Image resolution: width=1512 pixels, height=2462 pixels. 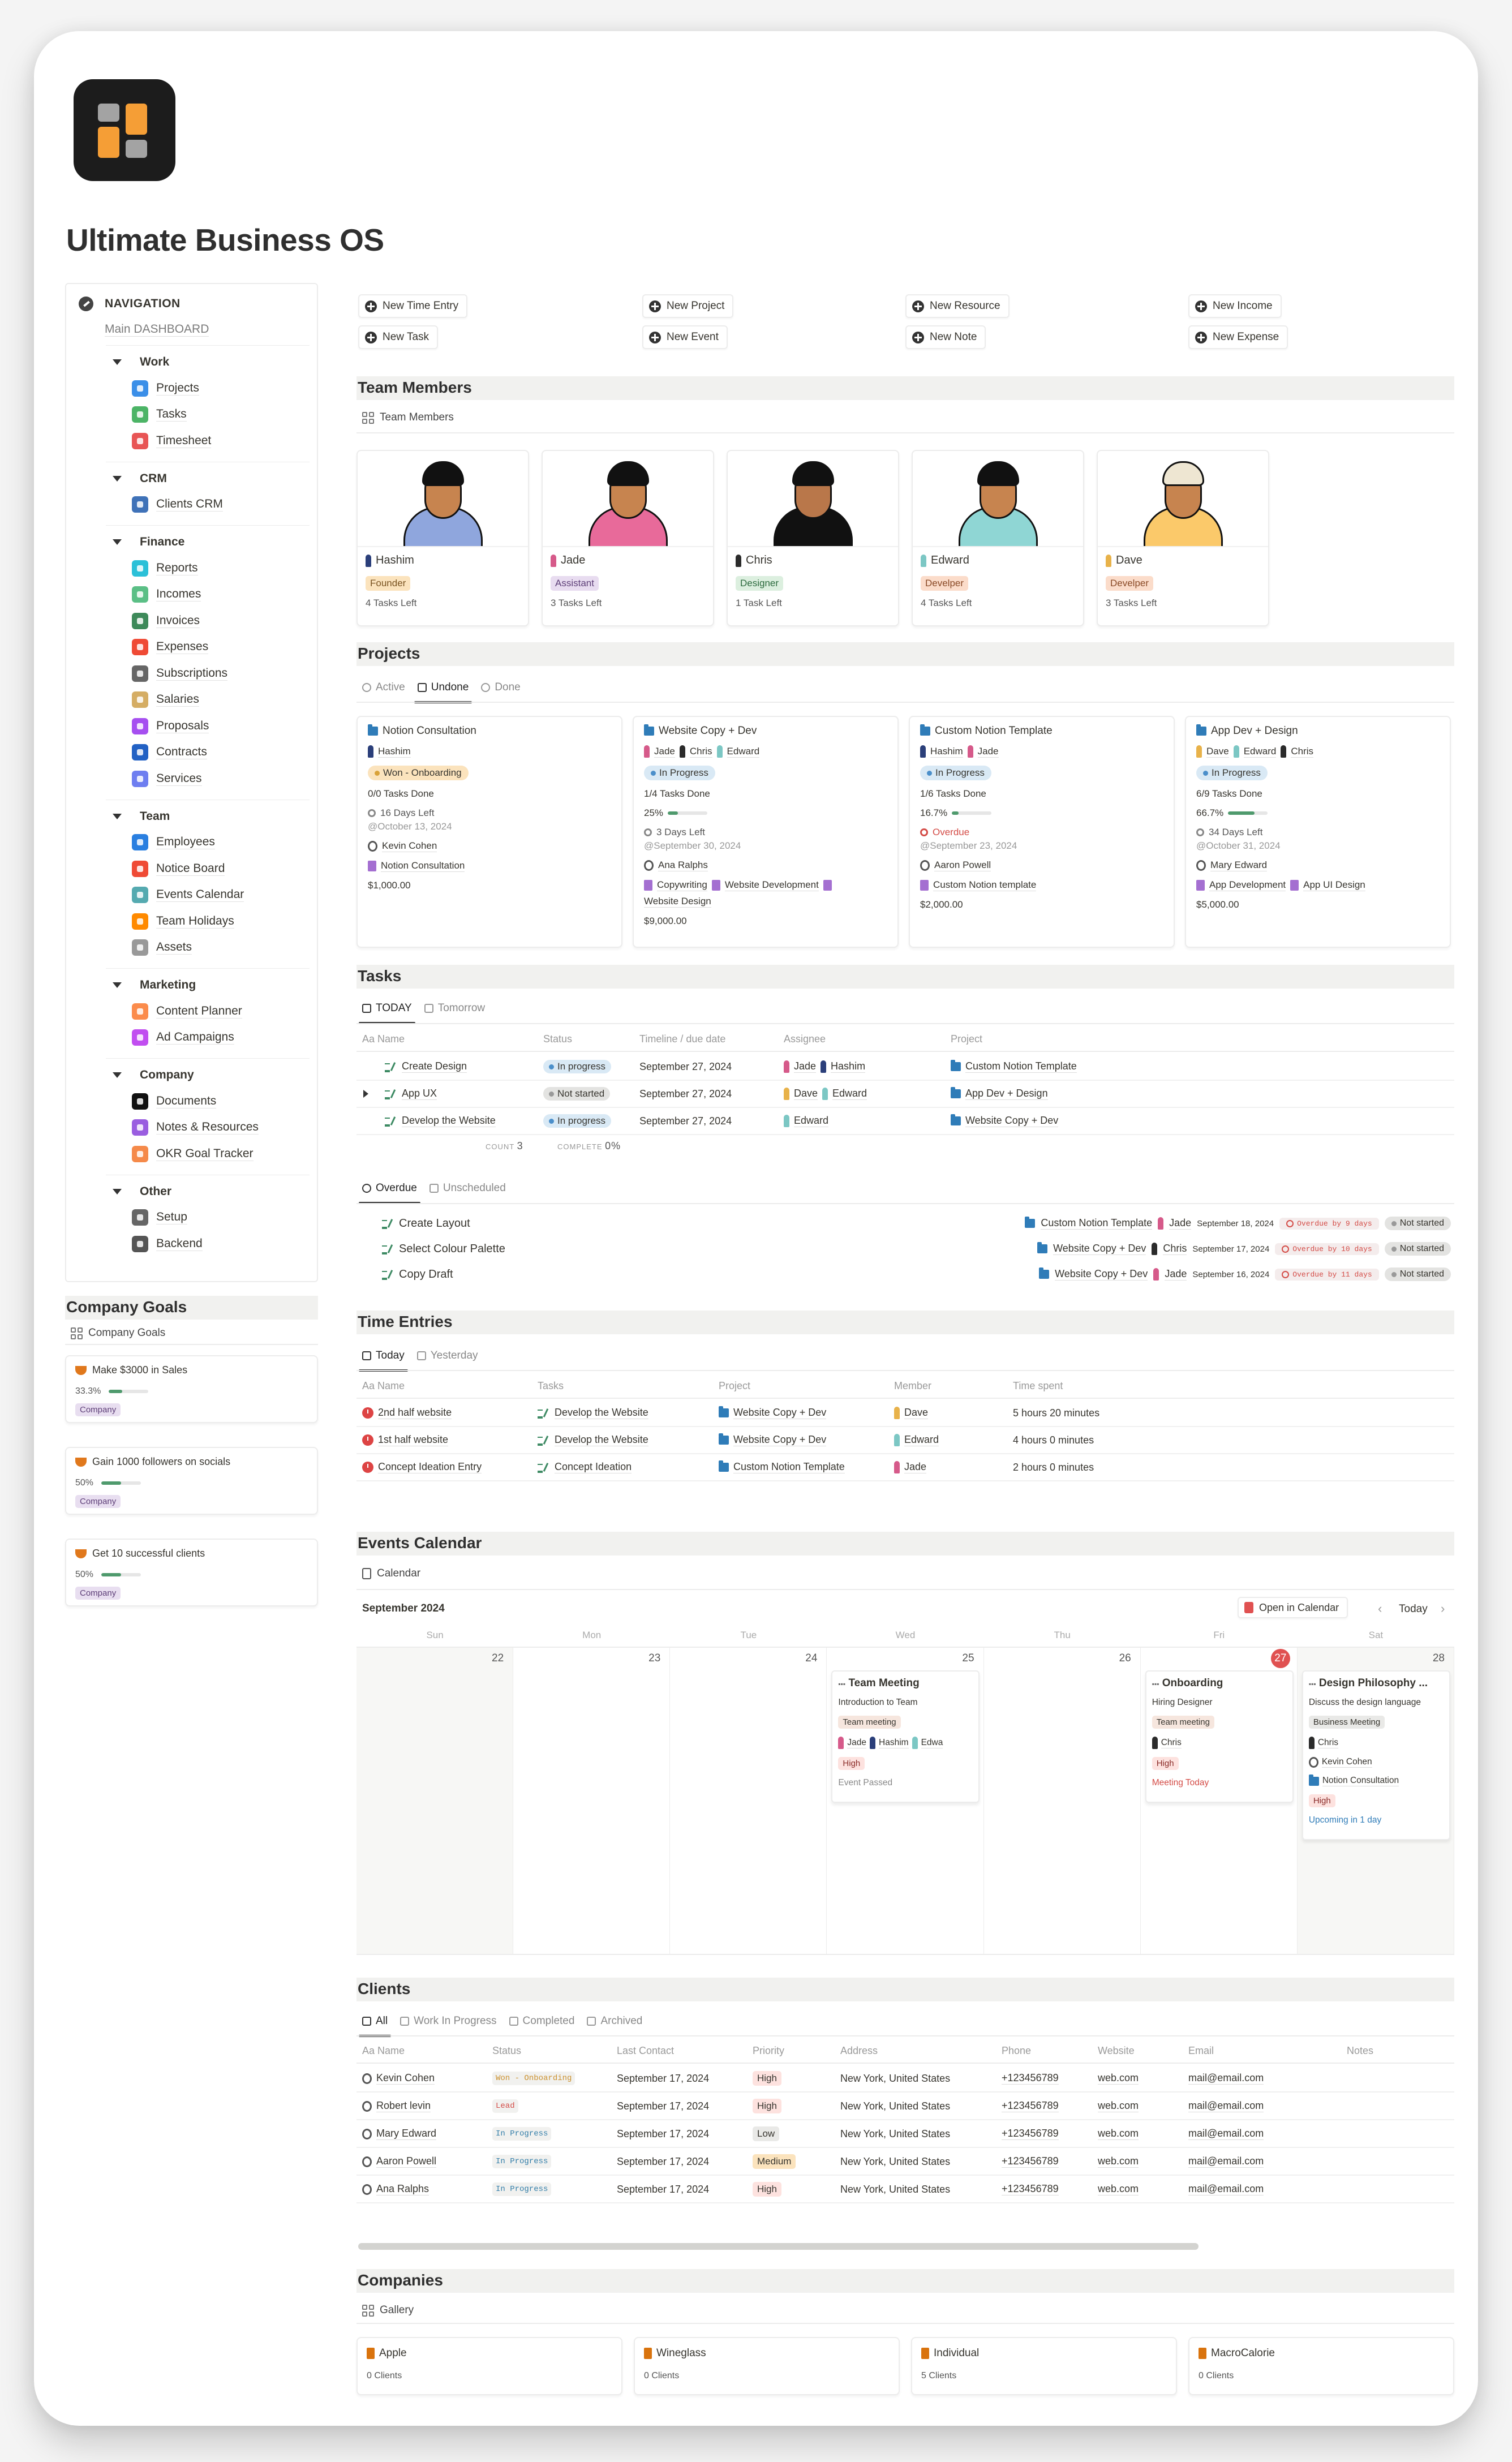 What do you see at coordinates (435, 1801) in the screenshot?
I see `calendar-day-cell: 22` at bounding box center [435, 1801].